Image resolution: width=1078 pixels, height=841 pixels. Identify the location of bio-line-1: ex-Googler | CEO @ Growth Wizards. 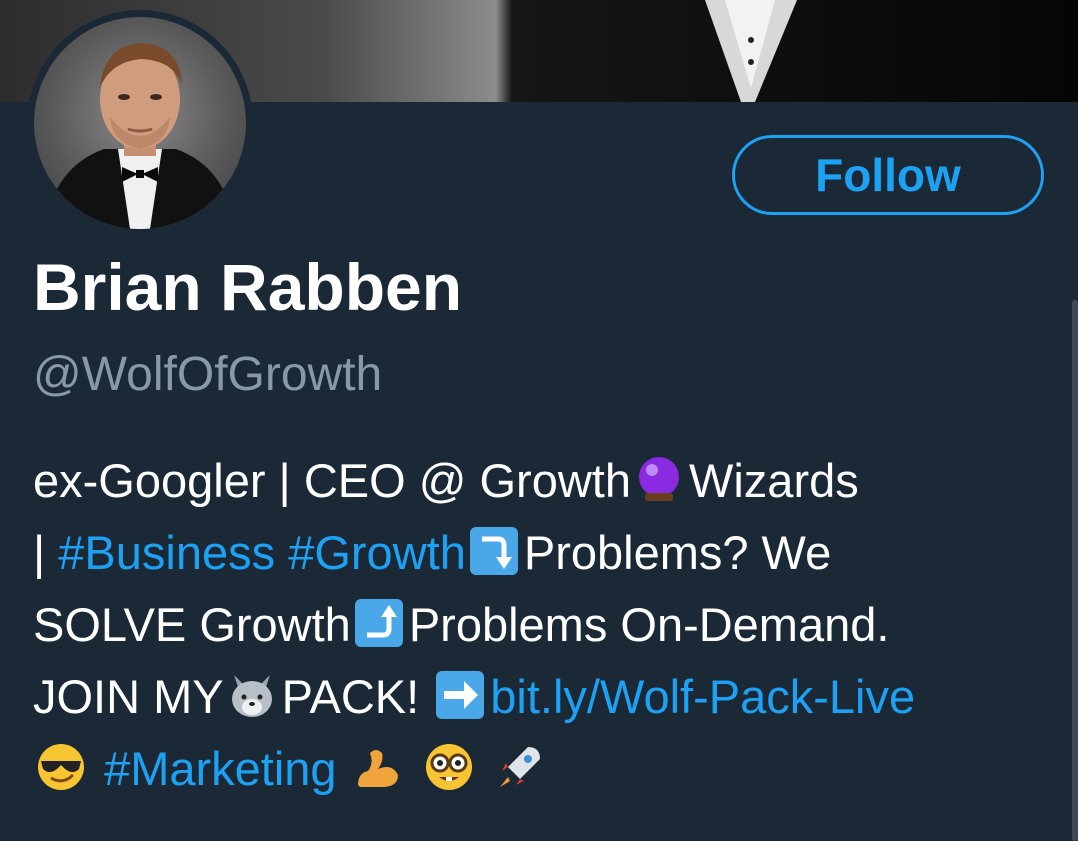
(543, 481).